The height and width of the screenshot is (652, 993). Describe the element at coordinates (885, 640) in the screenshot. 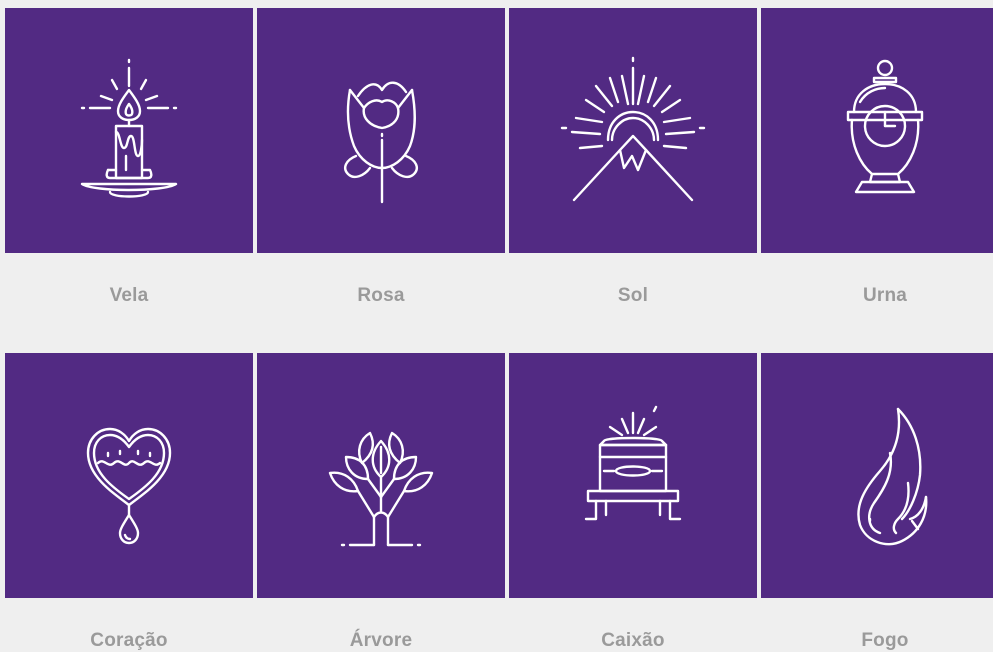

I see `symbol-label: Fogo` at that location.